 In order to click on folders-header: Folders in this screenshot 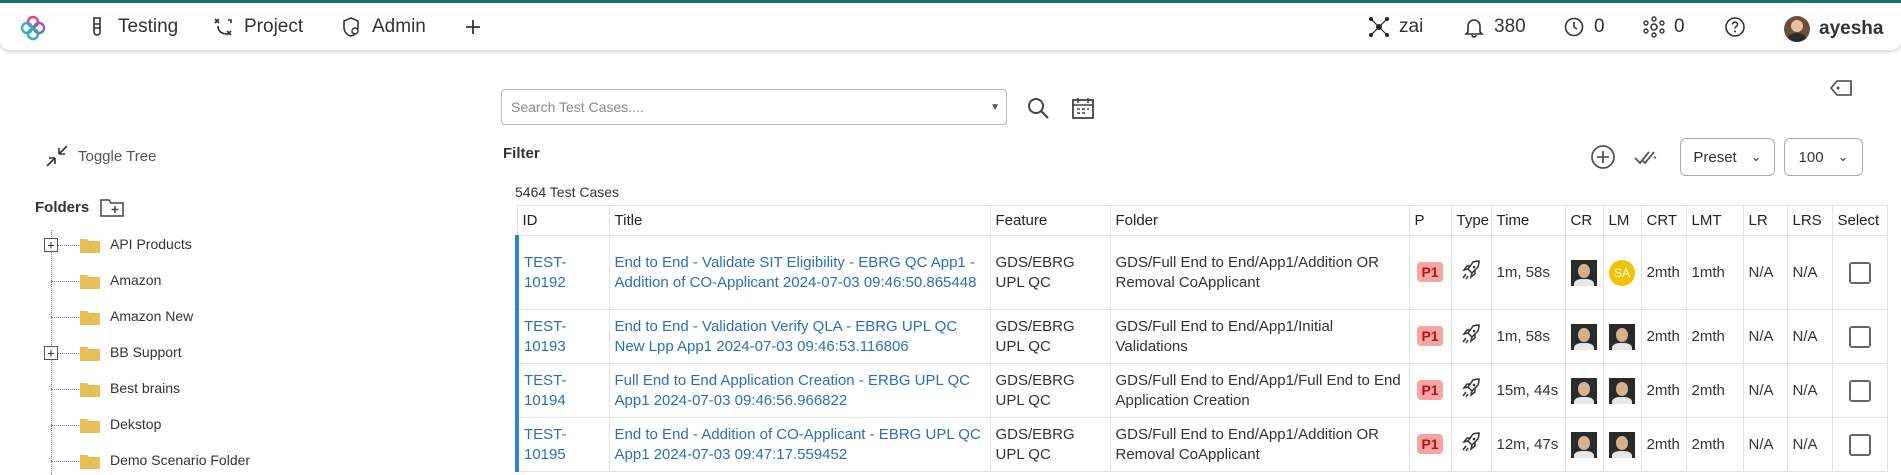, I will do `click(80, 207)`.